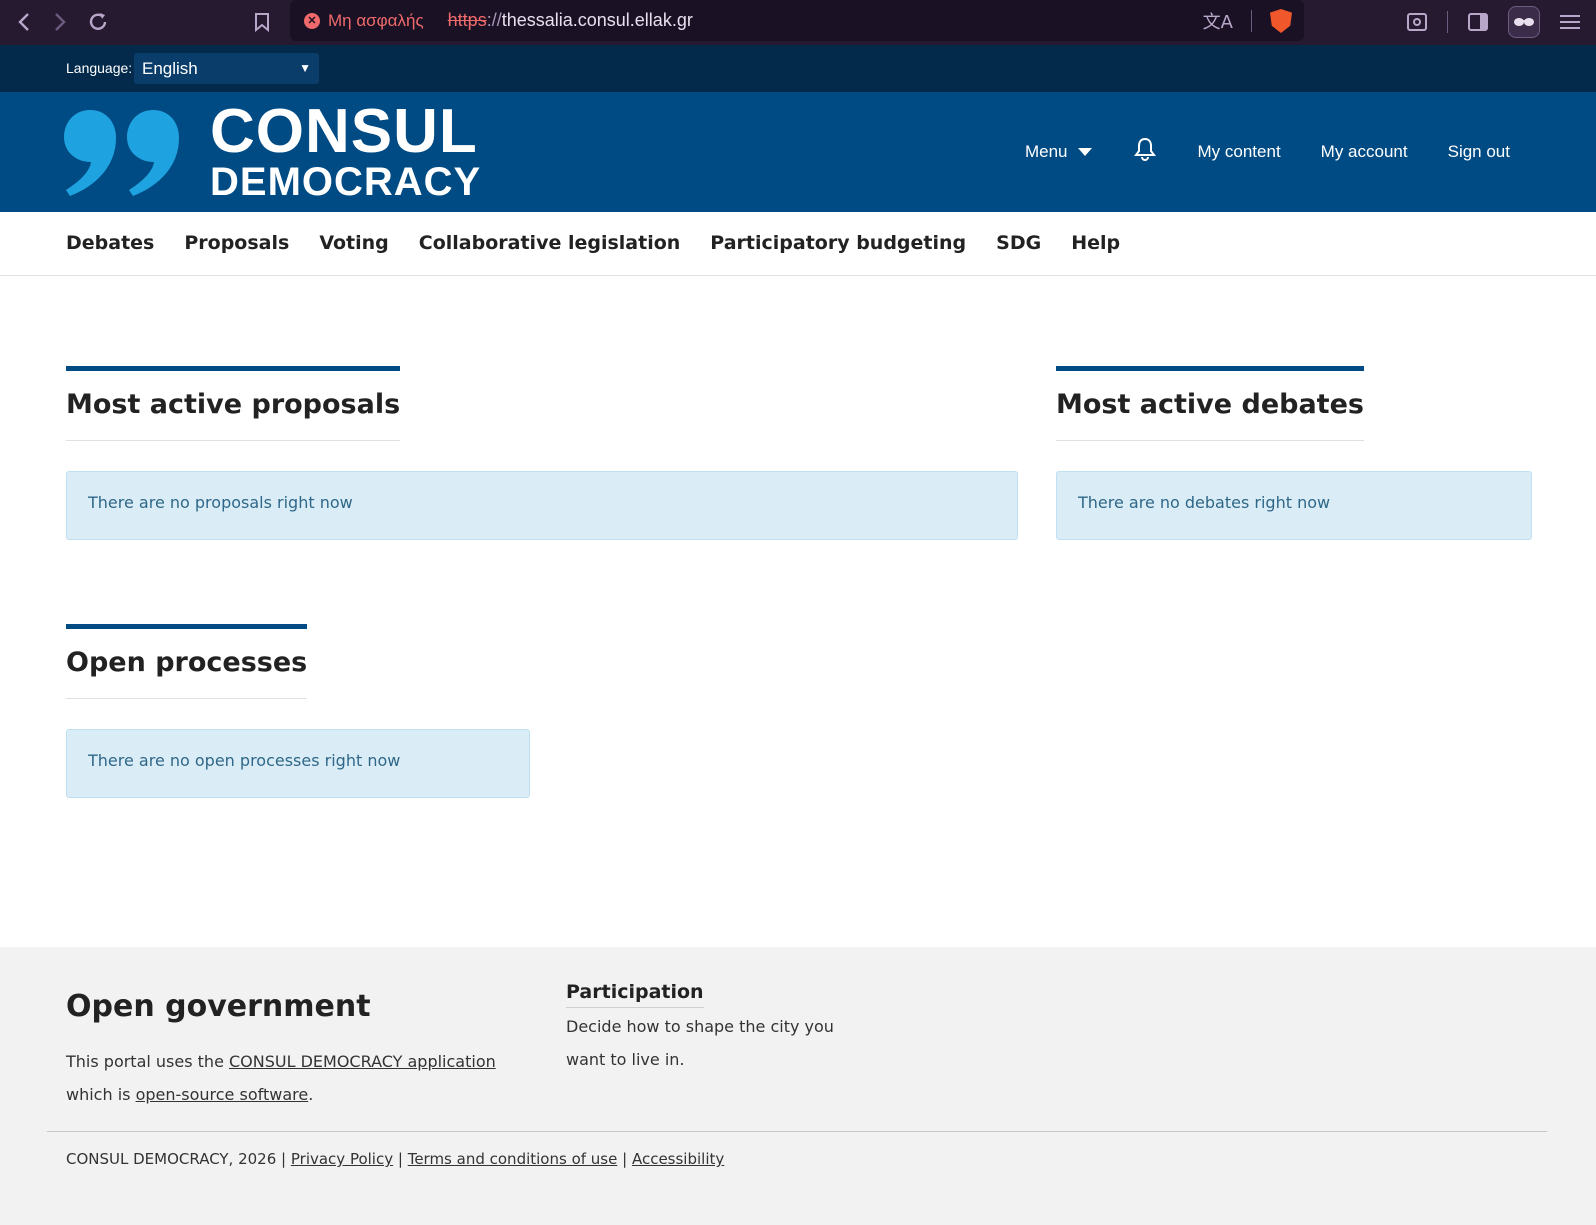 The image size is (1596, 1225). I want to click on insecure-indicator: ✕ Μη ασφαλής, so click(364, 21).